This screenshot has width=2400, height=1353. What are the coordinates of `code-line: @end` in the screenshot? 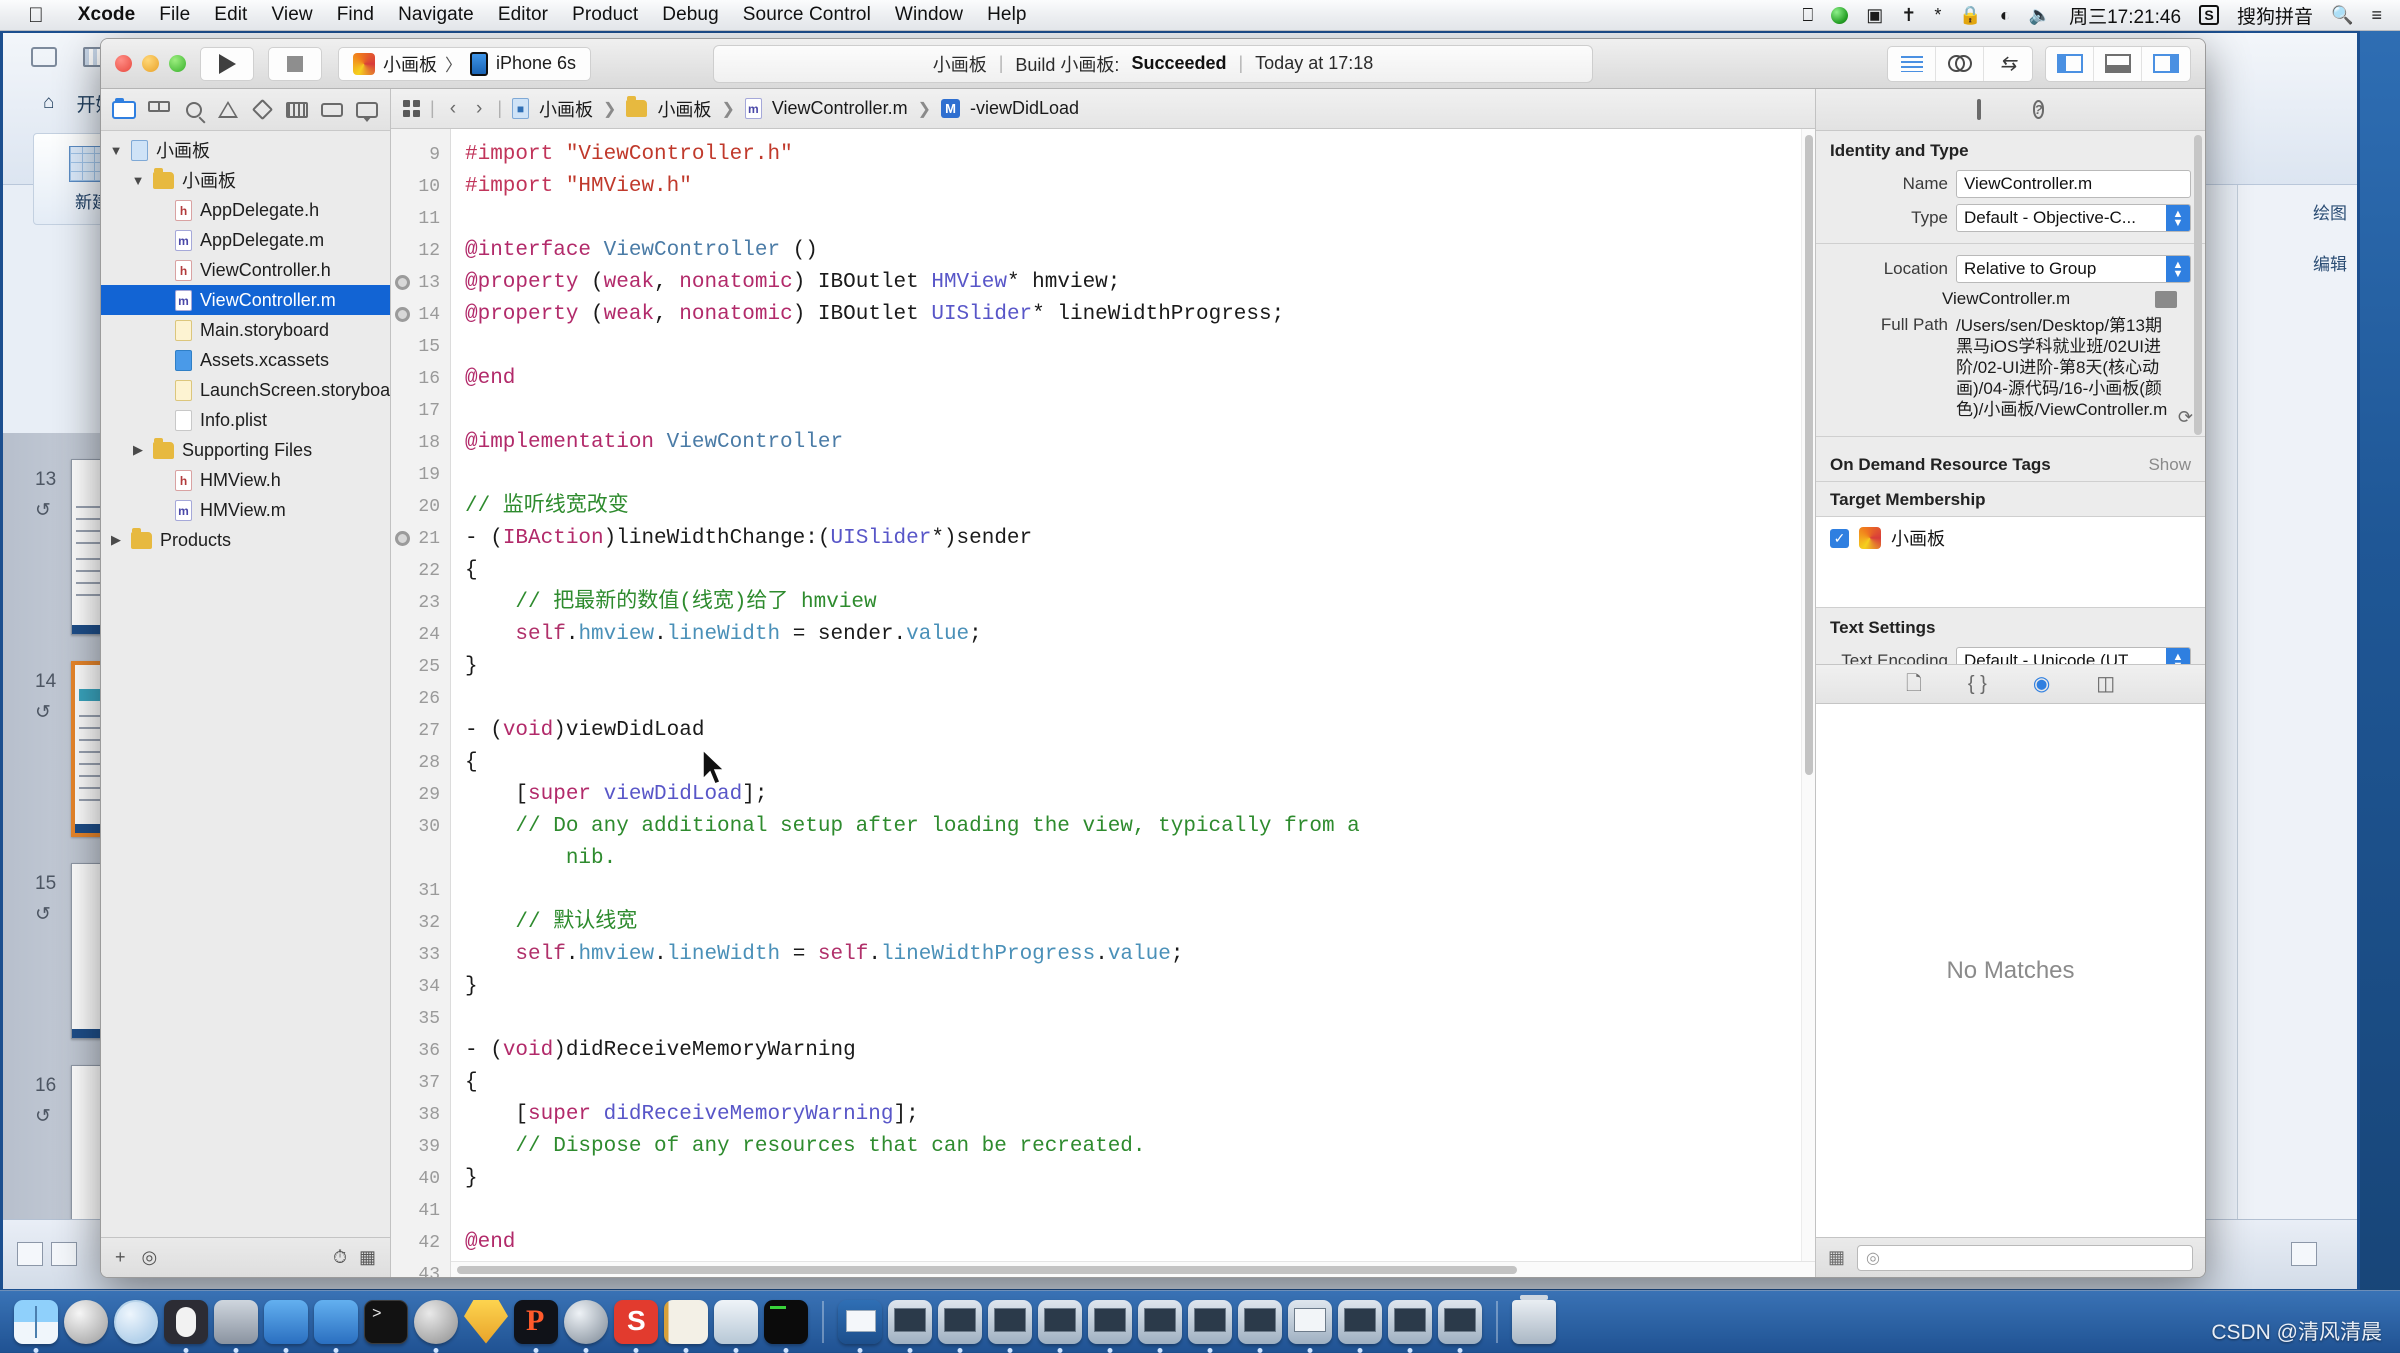 It's located at (1140, 1243).